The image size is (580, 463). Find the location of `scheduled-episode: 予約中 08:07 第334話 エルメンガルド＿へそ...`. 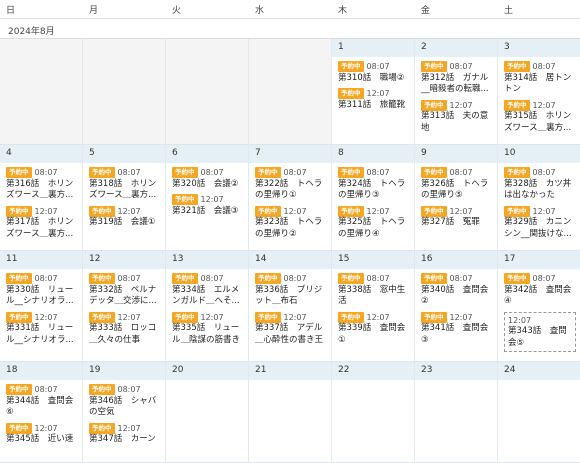

scheduled-episode: 予約中 08:07 第334話 エルメンガルド＿へそ... is located at coordinates (208, 290).